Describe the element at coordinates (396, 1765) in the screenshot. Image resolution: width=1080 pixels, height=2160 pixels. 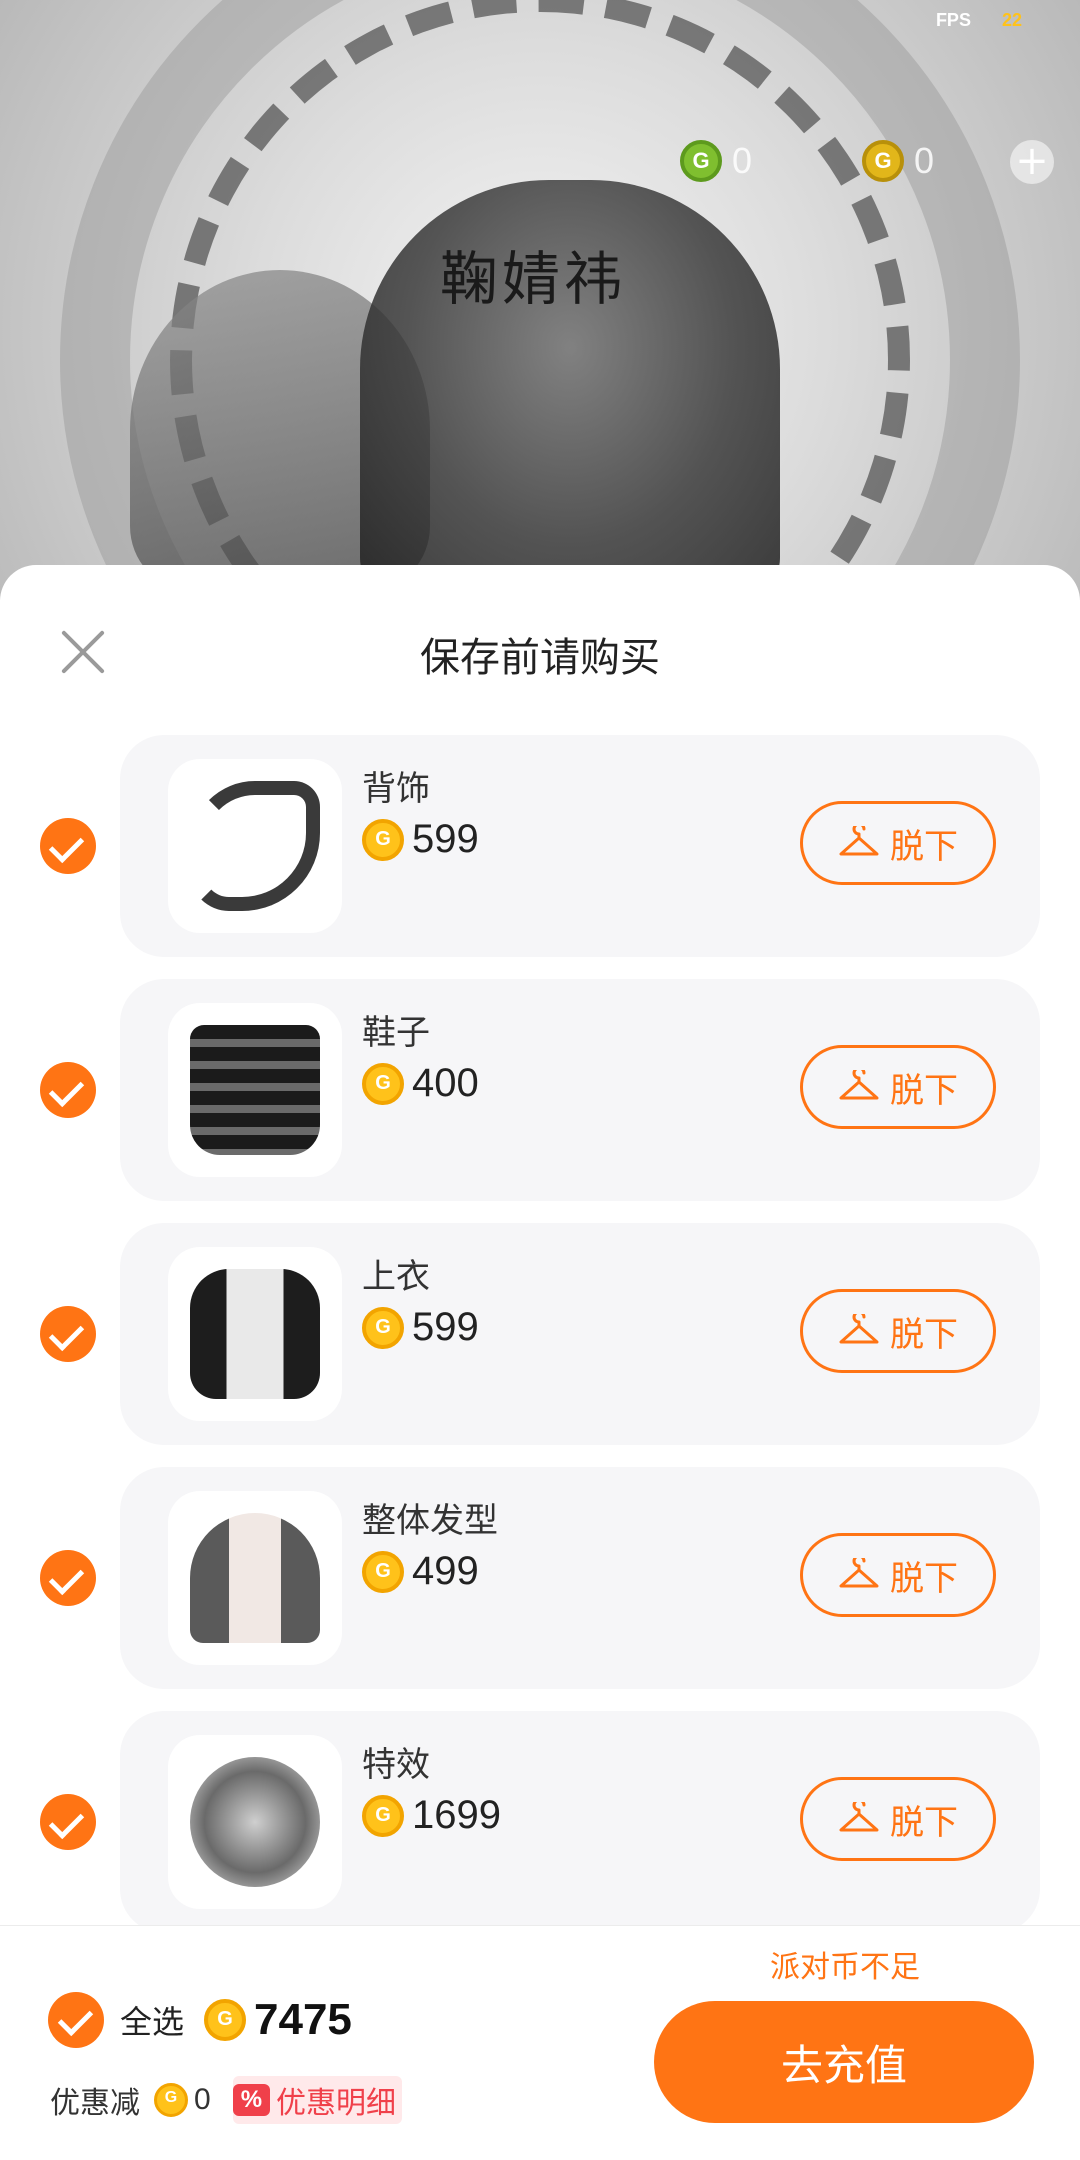
I see `item-name: 特效` at that location.